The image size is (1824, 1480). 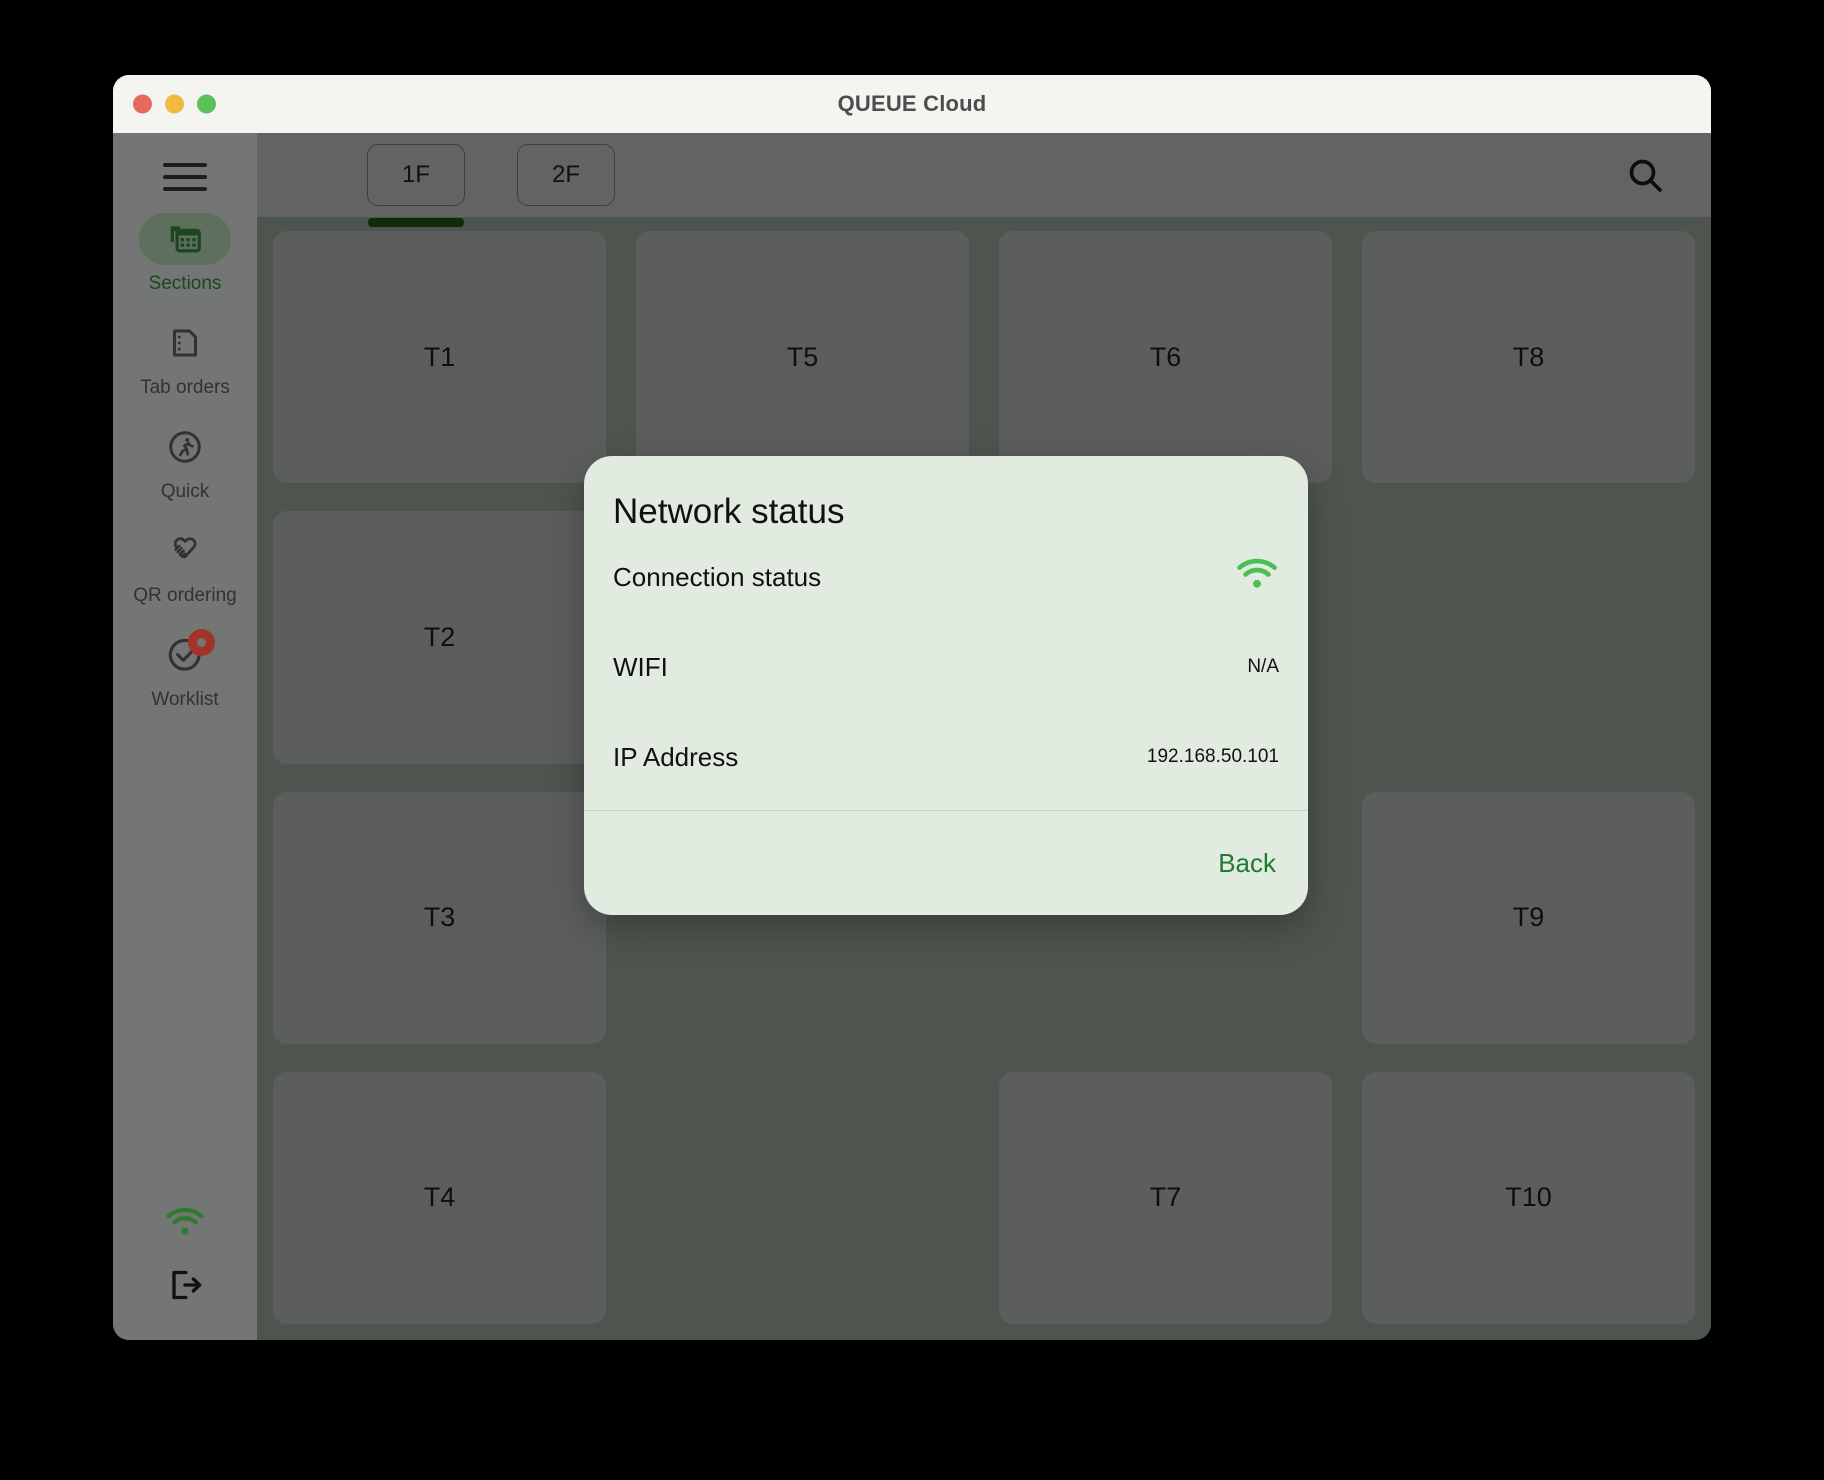 I want to click on row-wifi: WIFI N/A, so click(x=946, y=667).